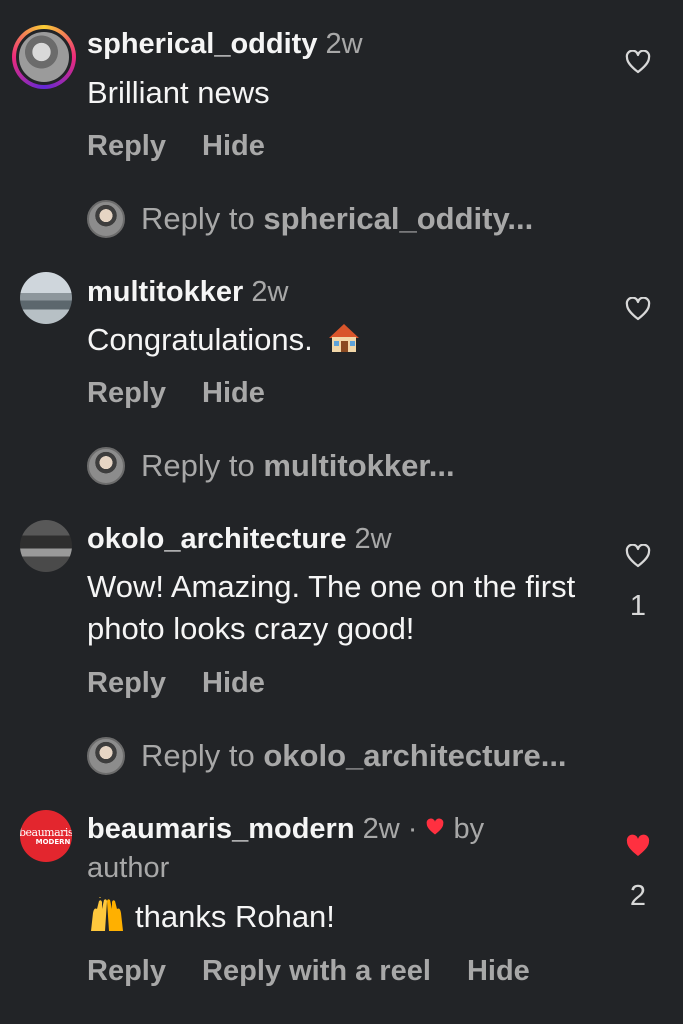 The width and height of the screenshot is (683, 1024). I want to click on comment-text: Brilliant news, so click(178, 92).